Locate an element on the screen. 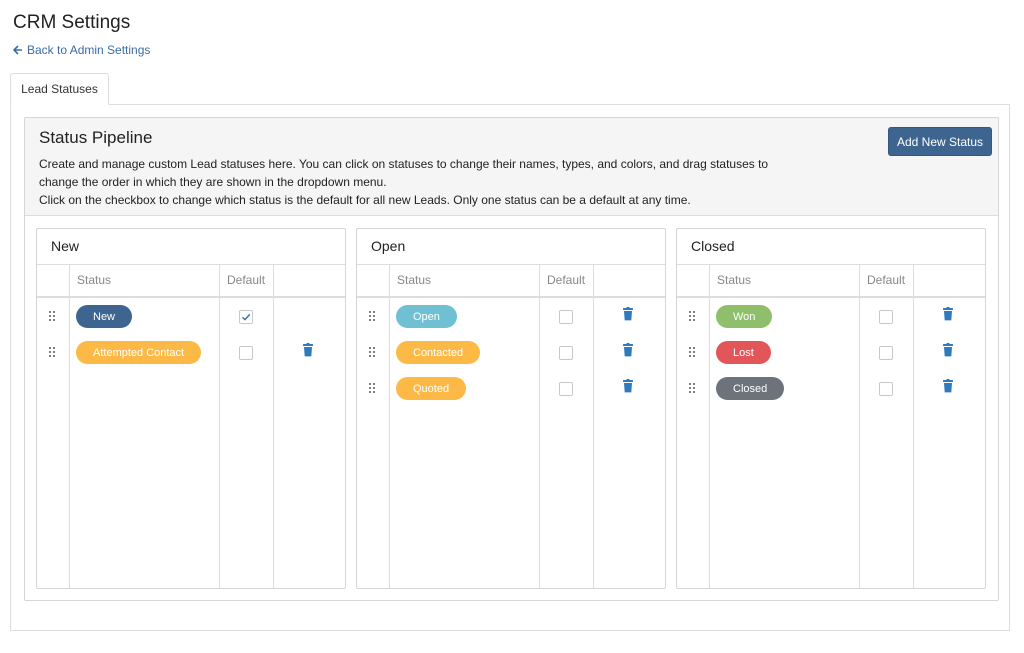  status-row: Closed is located at coordinates (831, 389).